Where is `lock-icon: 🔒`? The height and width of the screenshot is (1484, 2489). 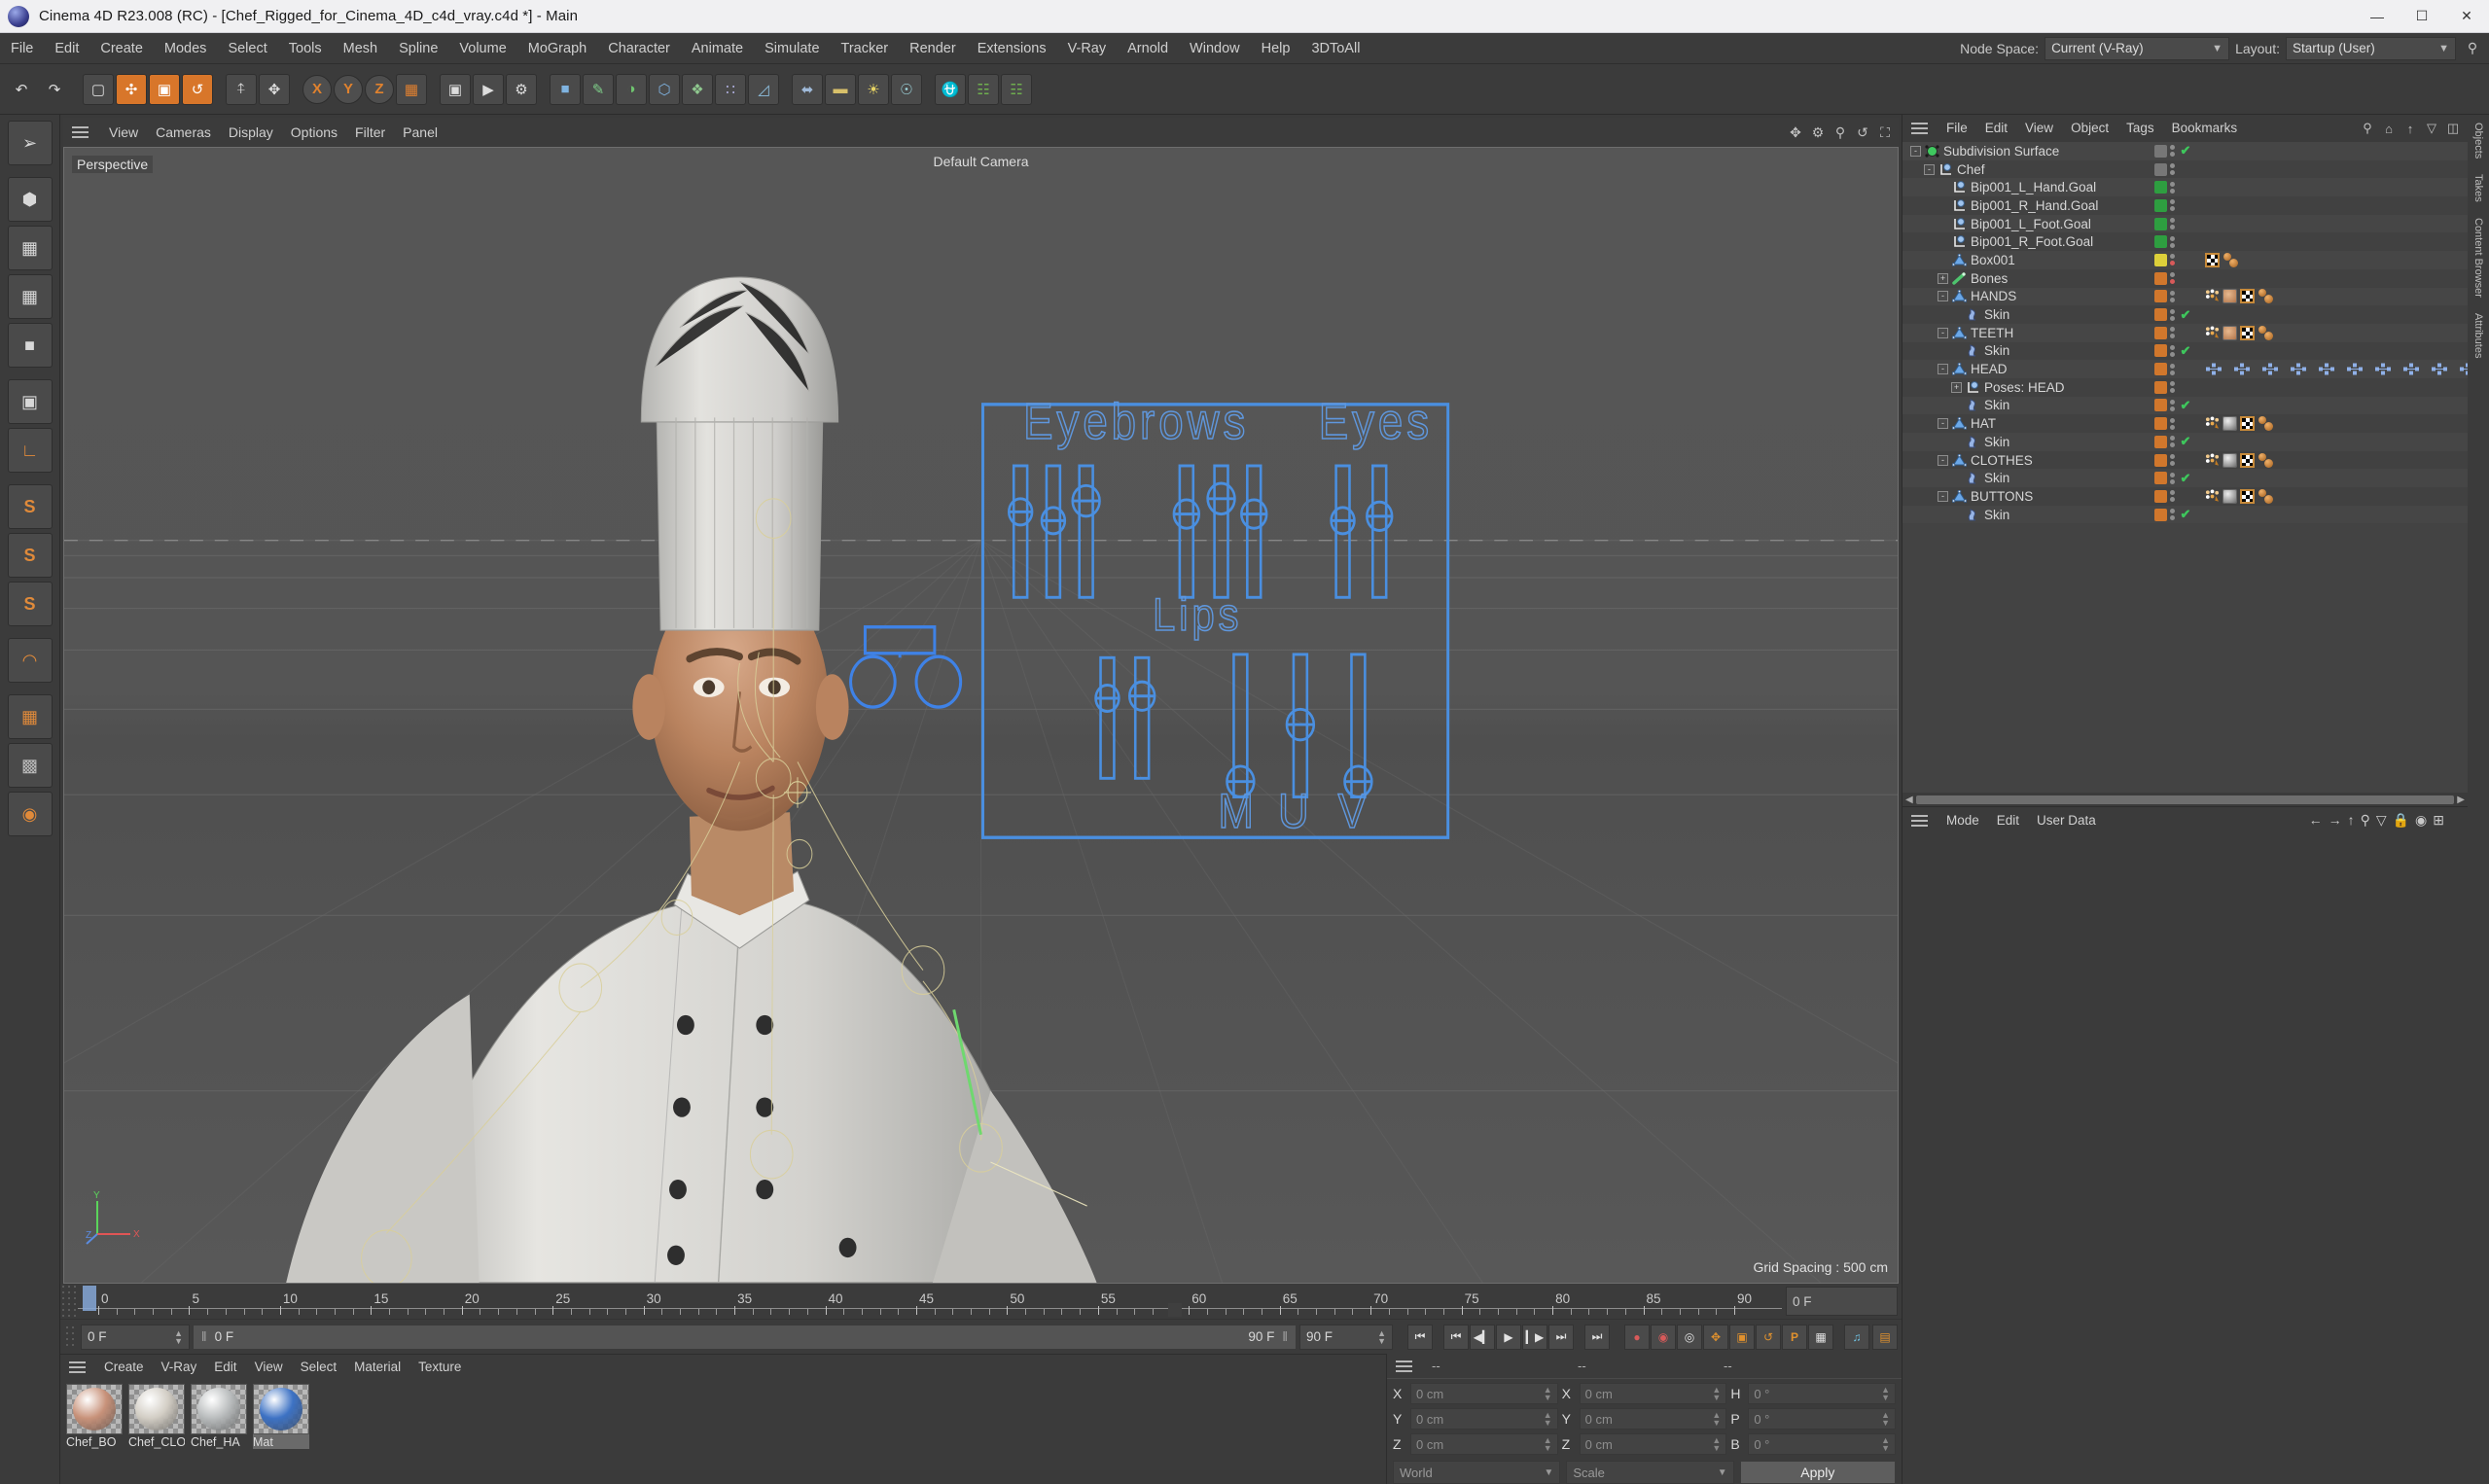 lock-icon: 🔒 is located at coordinates (2401, 821).